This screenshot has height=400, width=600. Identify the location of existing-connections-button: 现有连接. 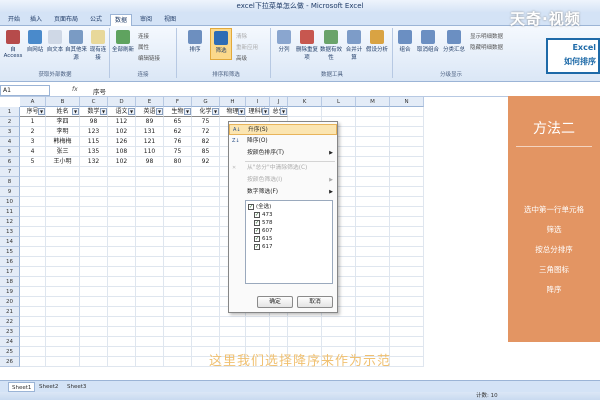
(98, 45).